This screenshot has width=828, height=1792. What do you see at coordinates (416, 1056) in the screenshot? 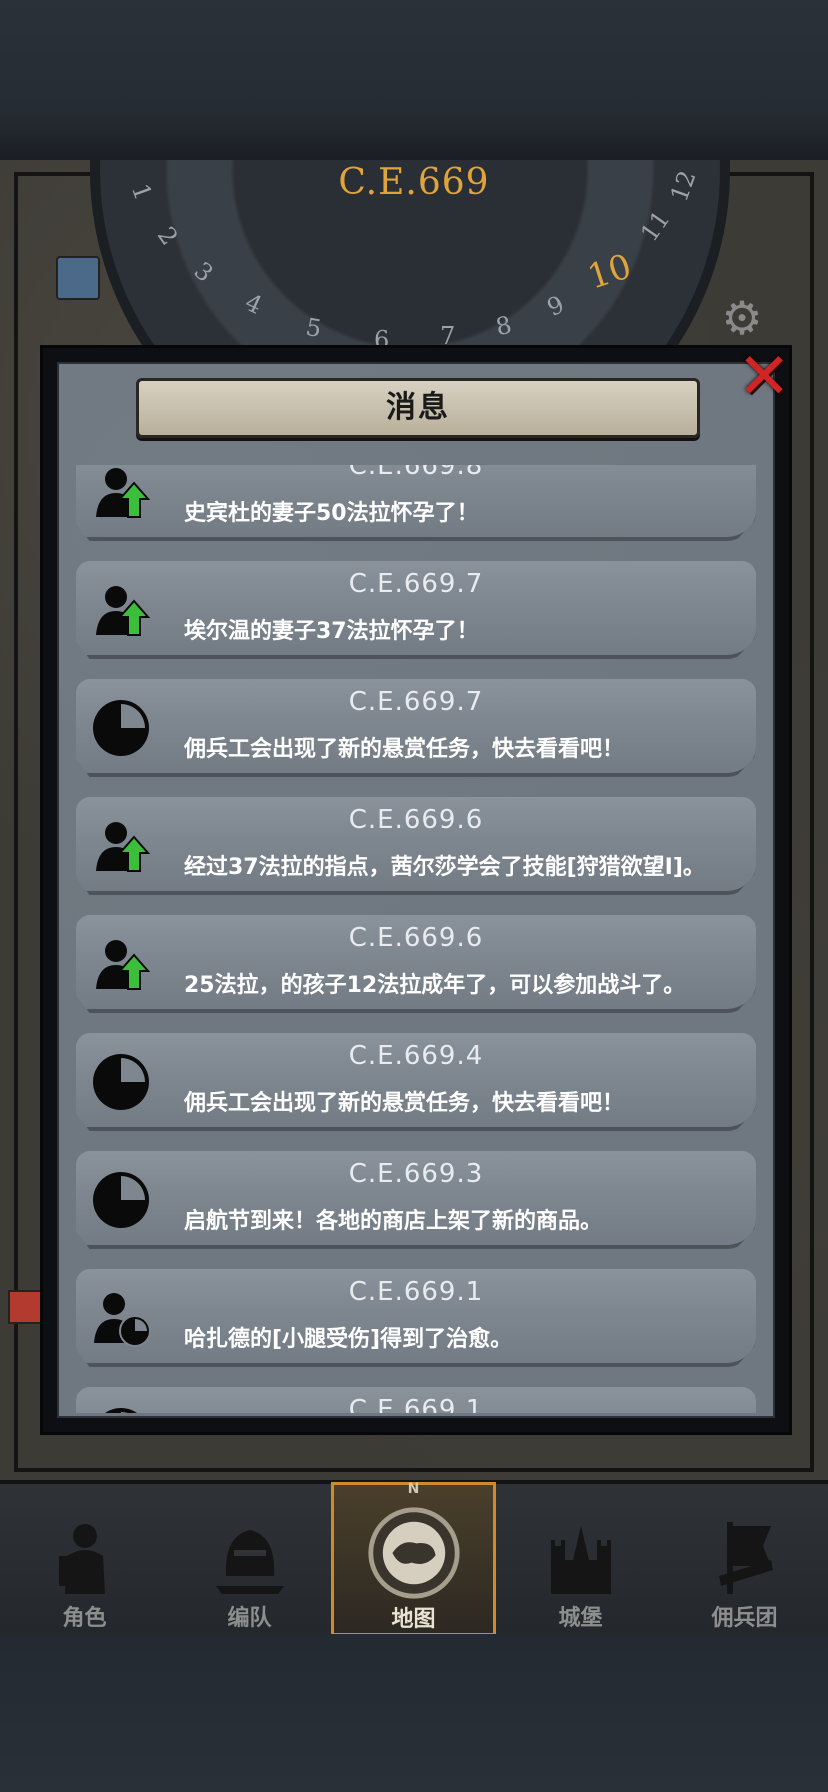
I see `message-date: C.E.669.4` at bounding box center [416, 1056].